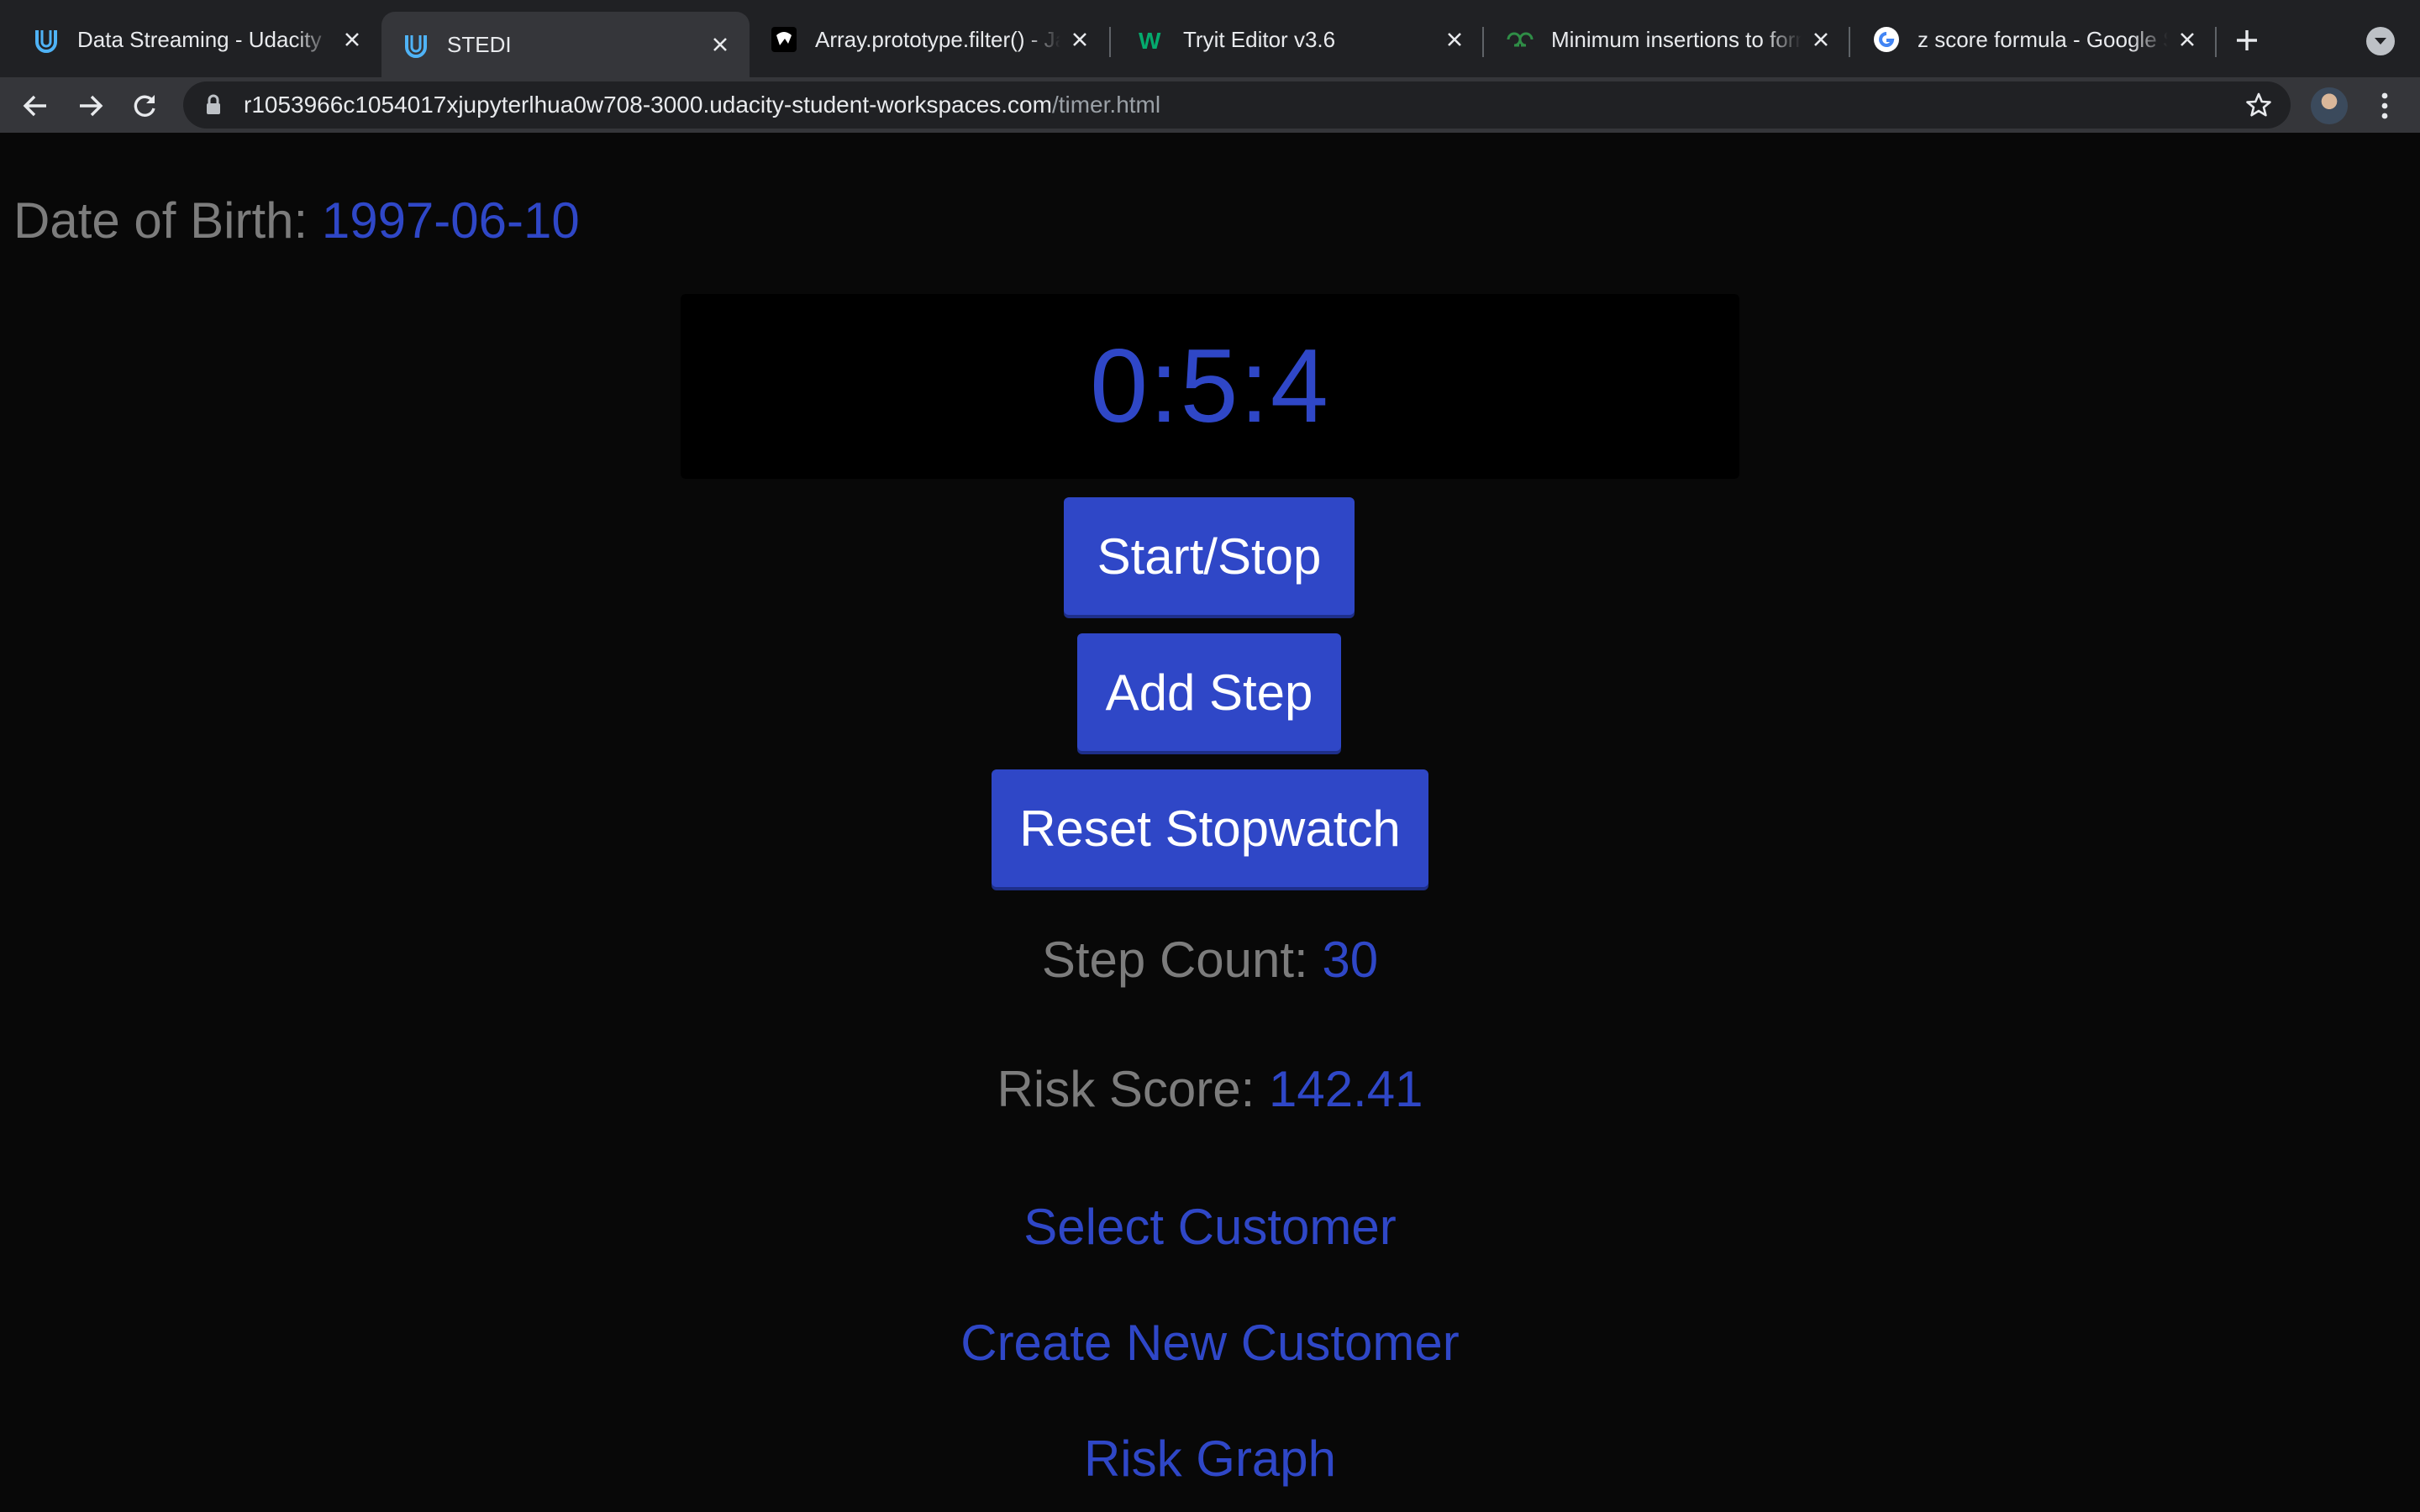  What do you see at coordinates (1210, 828) in the screenshot?
I see `reset-stopwatch-button: Reset Stopwatch` at bounding box center [1210, 828].